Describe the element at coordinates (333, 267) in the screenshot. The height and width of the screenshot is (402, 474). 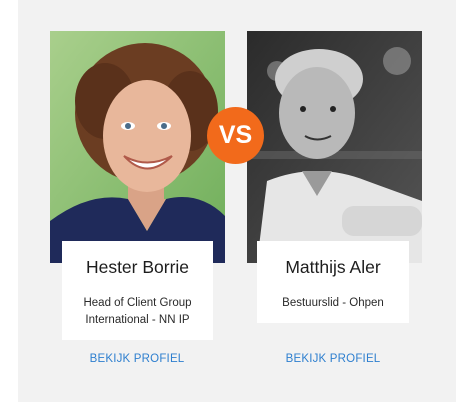
I see `person-name: Matthijs Aler` at that location.